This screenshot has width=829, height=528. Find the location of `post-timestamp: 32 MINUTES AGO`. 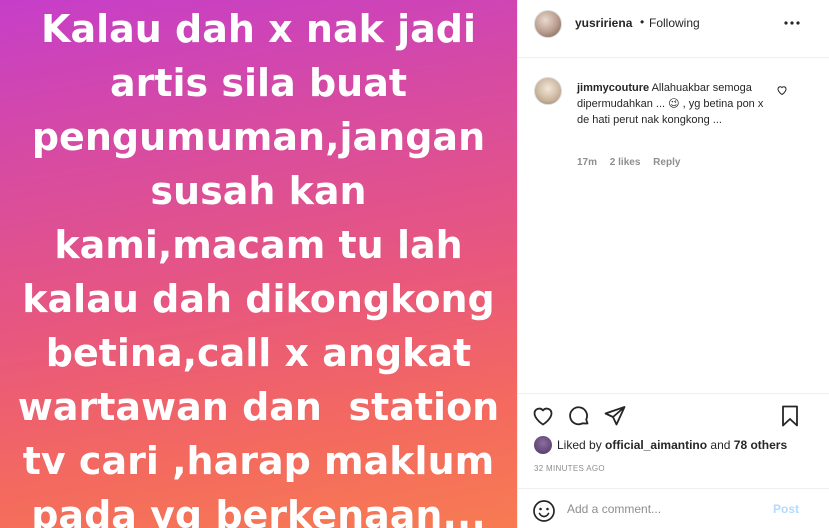

post-timestamp: 32 MINUTES AGO is located at coordinates (569, 468).